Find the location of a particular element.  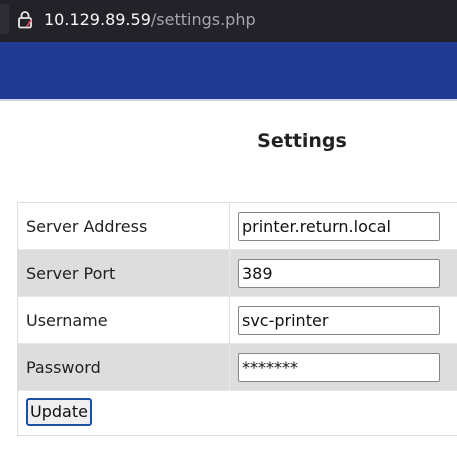

server-address-input is located at coordinates (339, 226).